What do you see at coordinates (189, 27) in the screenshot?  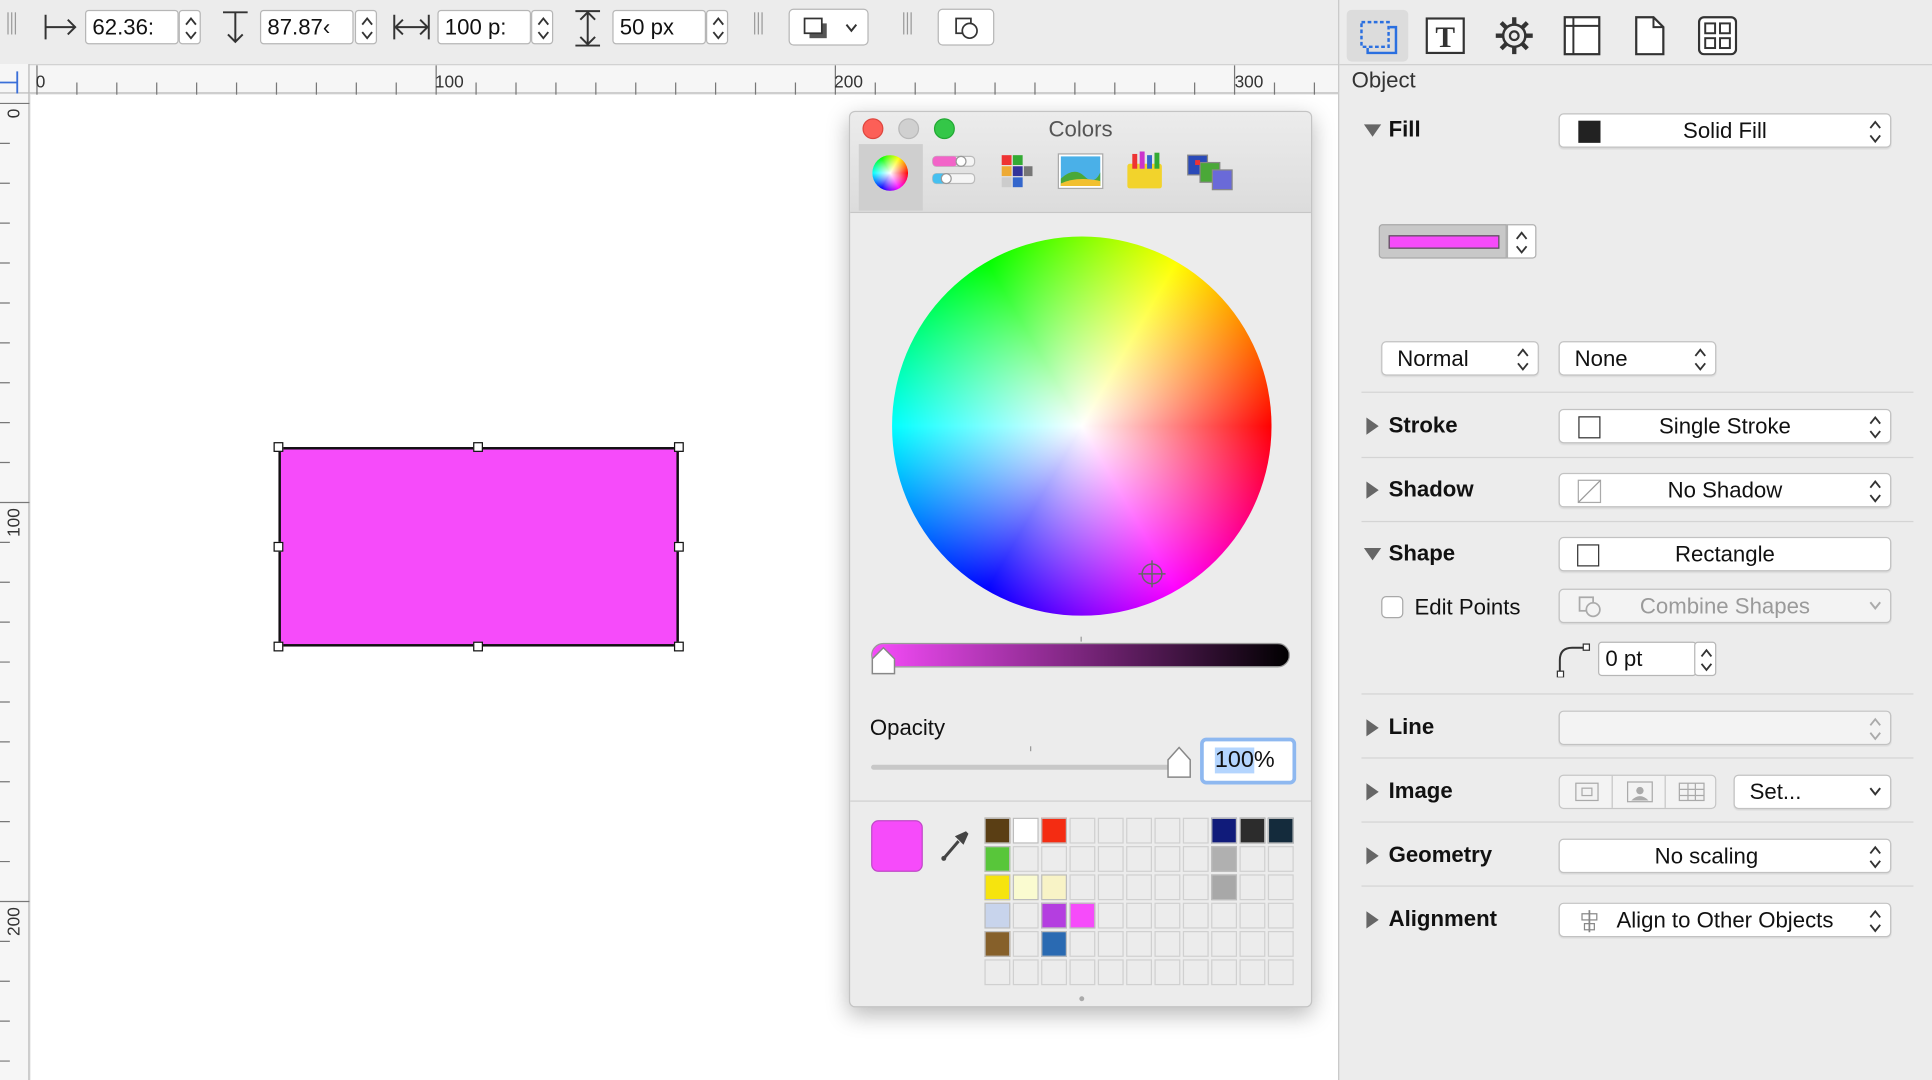 I see `x-position-stepper` at bounding box center [189, 27].